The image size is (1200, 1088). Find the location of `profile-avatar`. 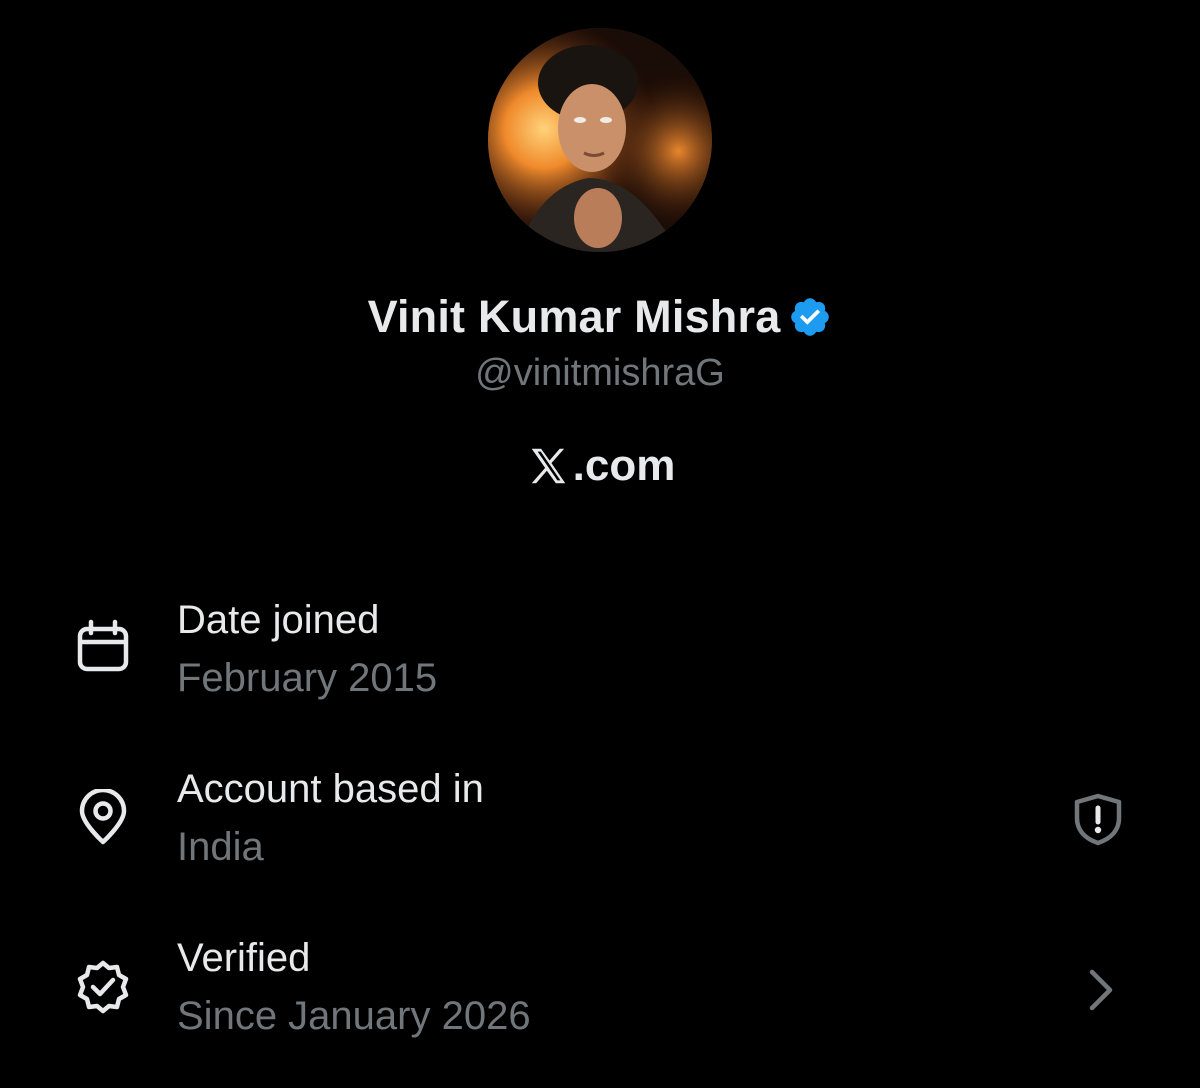

profile-avatar is located at coordinates (600, 140).